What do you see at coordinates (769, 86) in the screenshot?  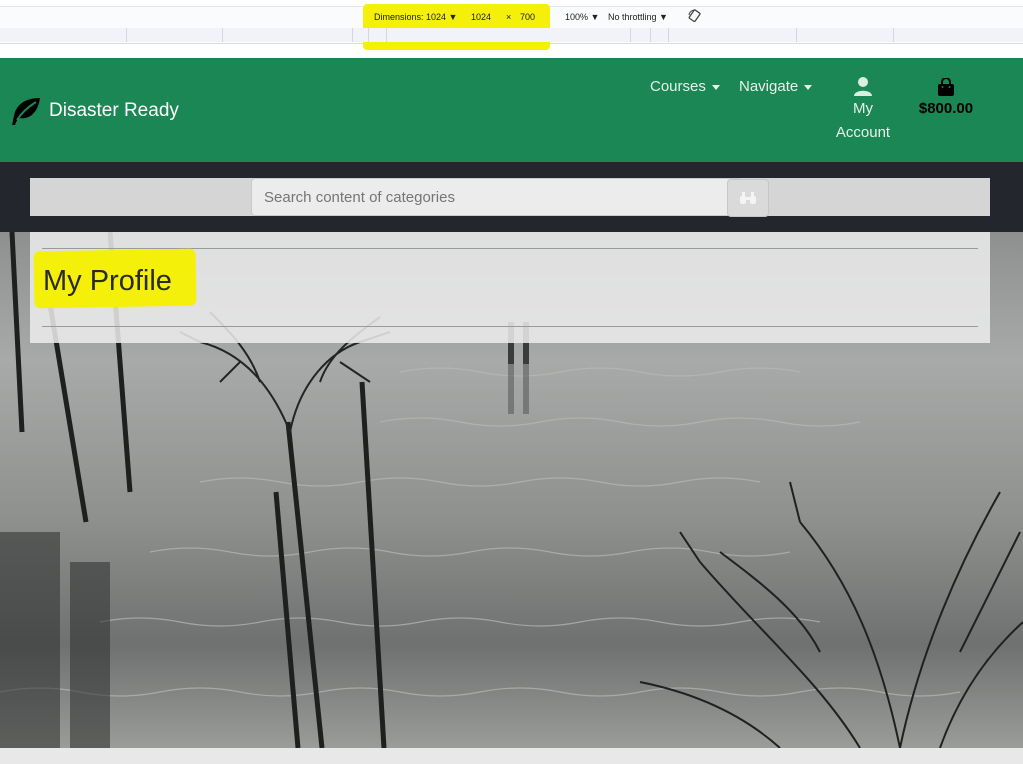 I see `nav-navigate-label: Navigate` at bounding box center [769, 86].